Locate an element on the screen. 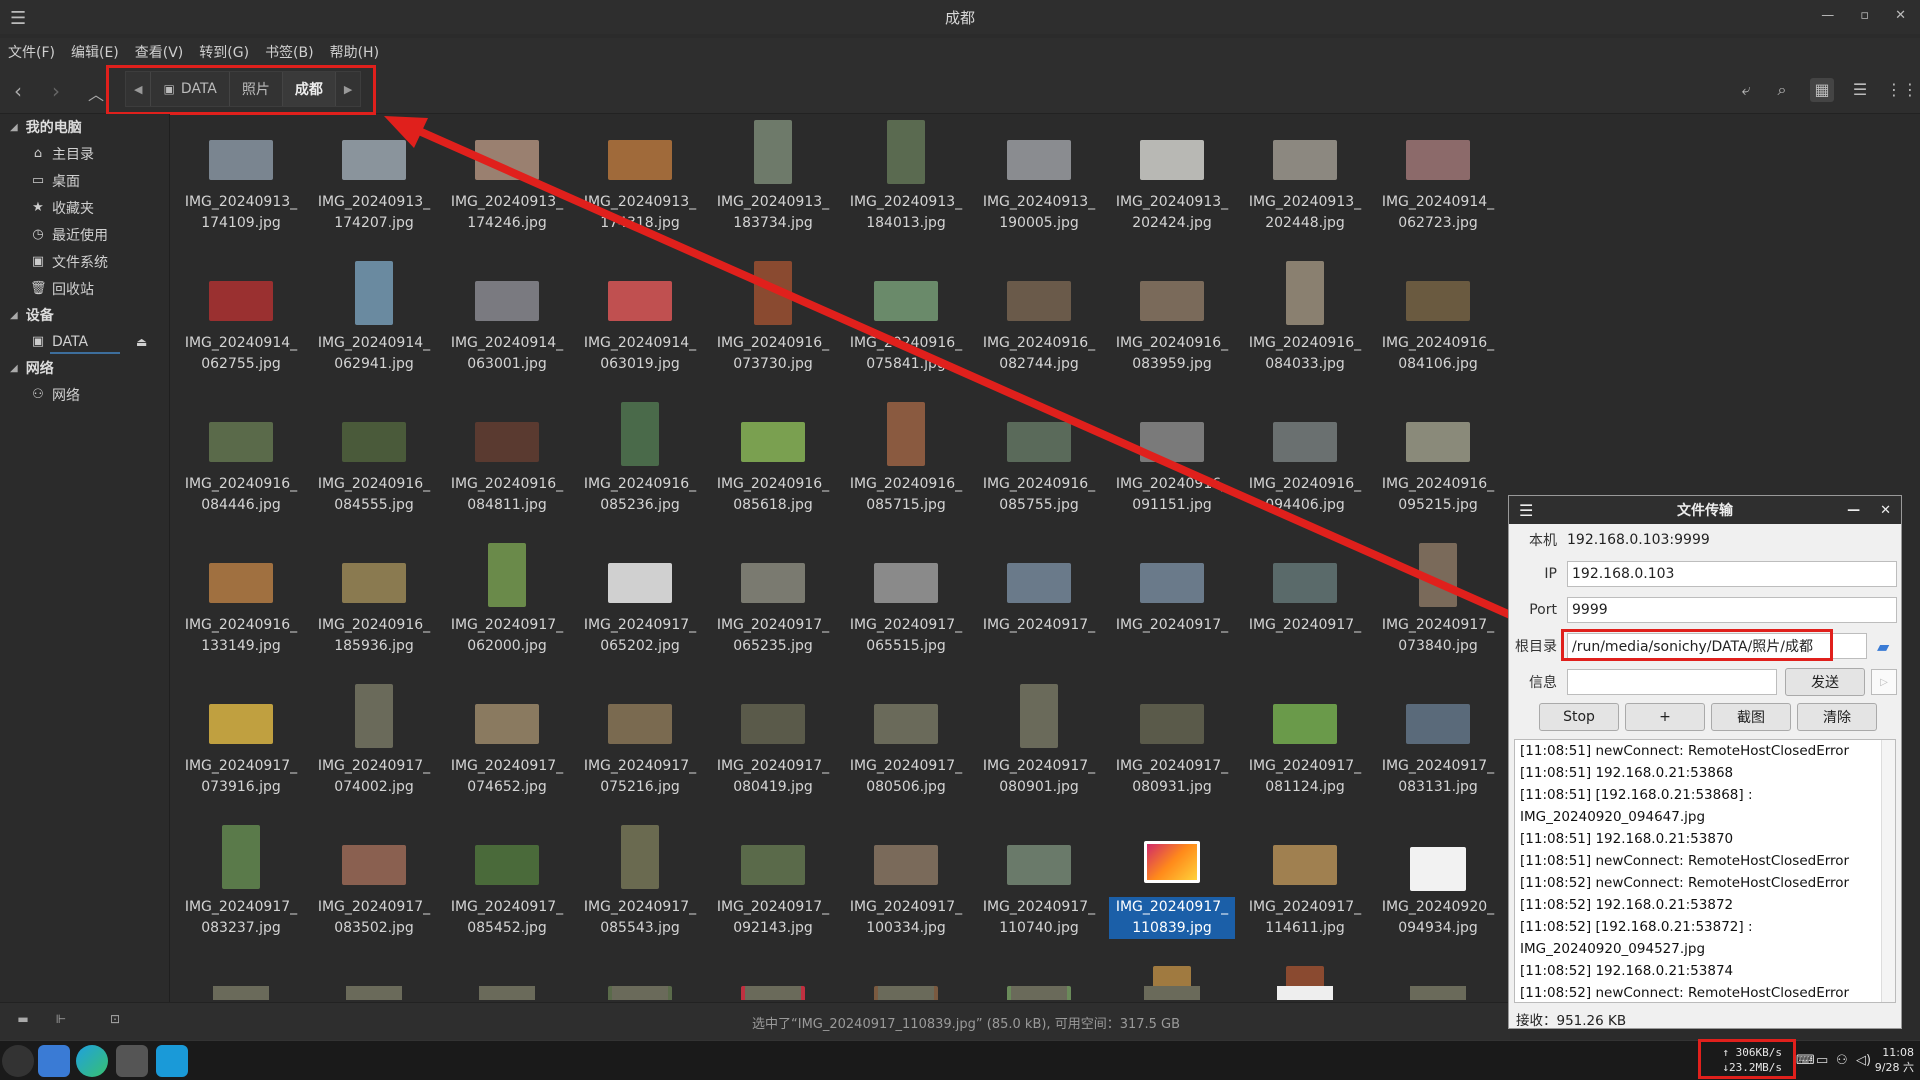 The width and height of the screenshot is (1920, 1080). file-item: IMG_20240916_ 073730.jpg is located at coordinates (773, 323).